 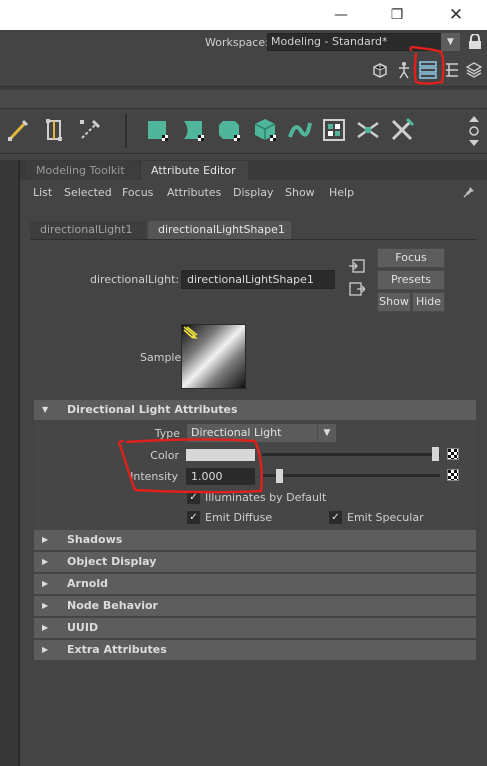 What do you see at coordinates (190, 466) in the screenshot?
I see `annotation-circle-attributes` at bounding box center [190, 466].